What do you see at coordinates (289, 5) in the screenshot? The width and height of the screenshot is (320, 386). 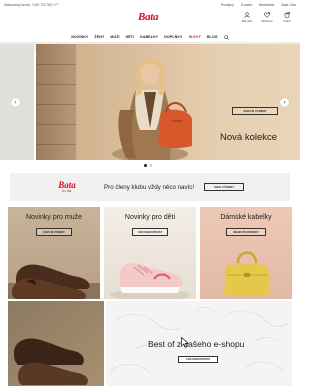 I see `utility-link-club: Bata Club` at bounding box center [289, 5].